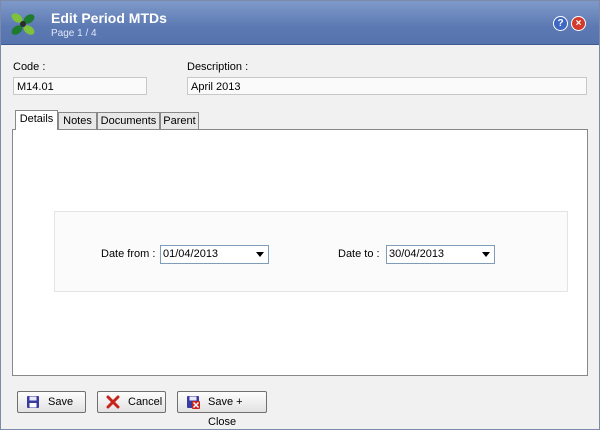 Image resolution: width=600 pixels, height=432 pixels. I want to click on description-label: Description :, so click(218, 67).